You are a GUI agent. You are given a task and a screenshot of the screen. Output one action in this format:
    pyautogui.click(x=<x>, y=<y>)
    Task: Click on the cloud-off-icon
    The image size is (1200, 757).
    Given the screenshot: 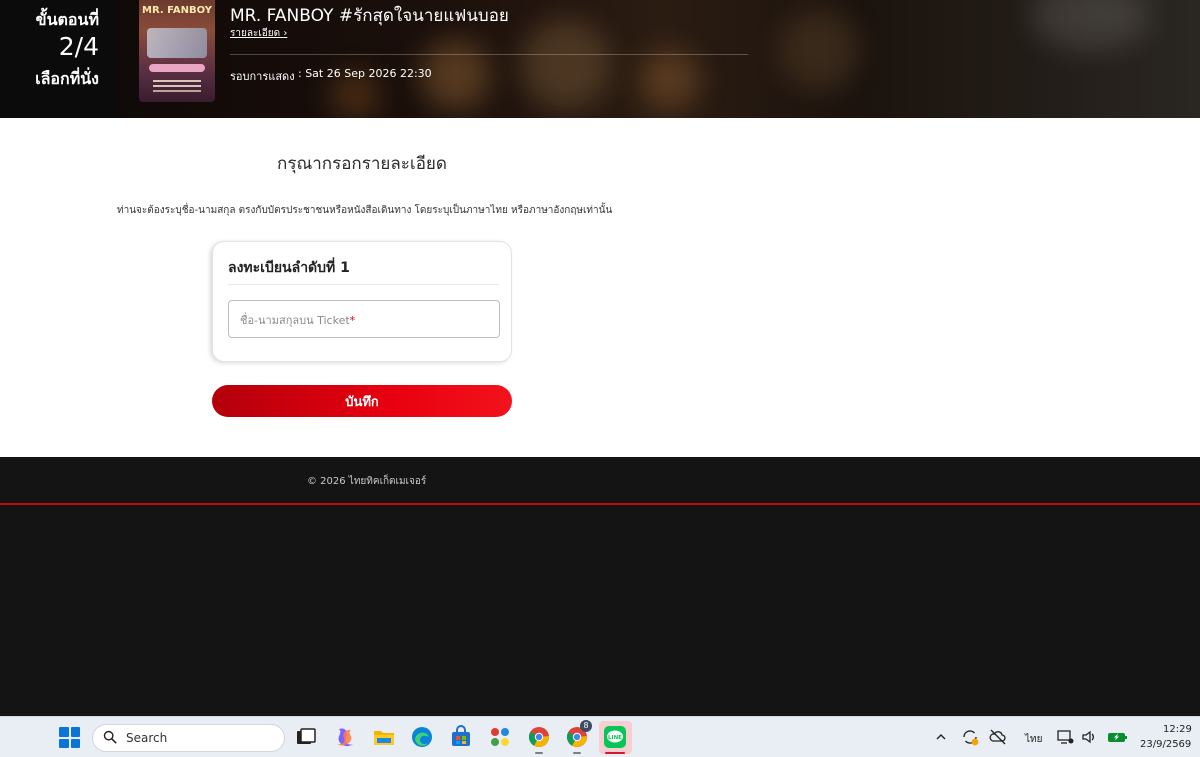 What is the action you would take?
    pyautogui.click(x=998, y=737)
    